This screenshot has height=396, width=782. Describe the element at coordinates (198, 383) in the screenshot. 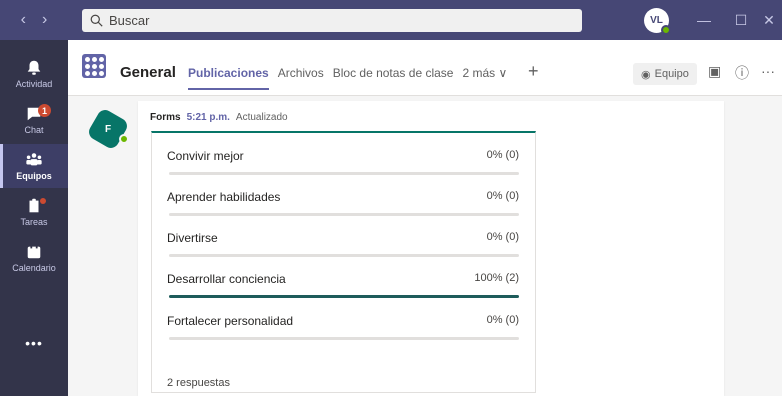

I see `response-count: 2 respuestas` at that location.